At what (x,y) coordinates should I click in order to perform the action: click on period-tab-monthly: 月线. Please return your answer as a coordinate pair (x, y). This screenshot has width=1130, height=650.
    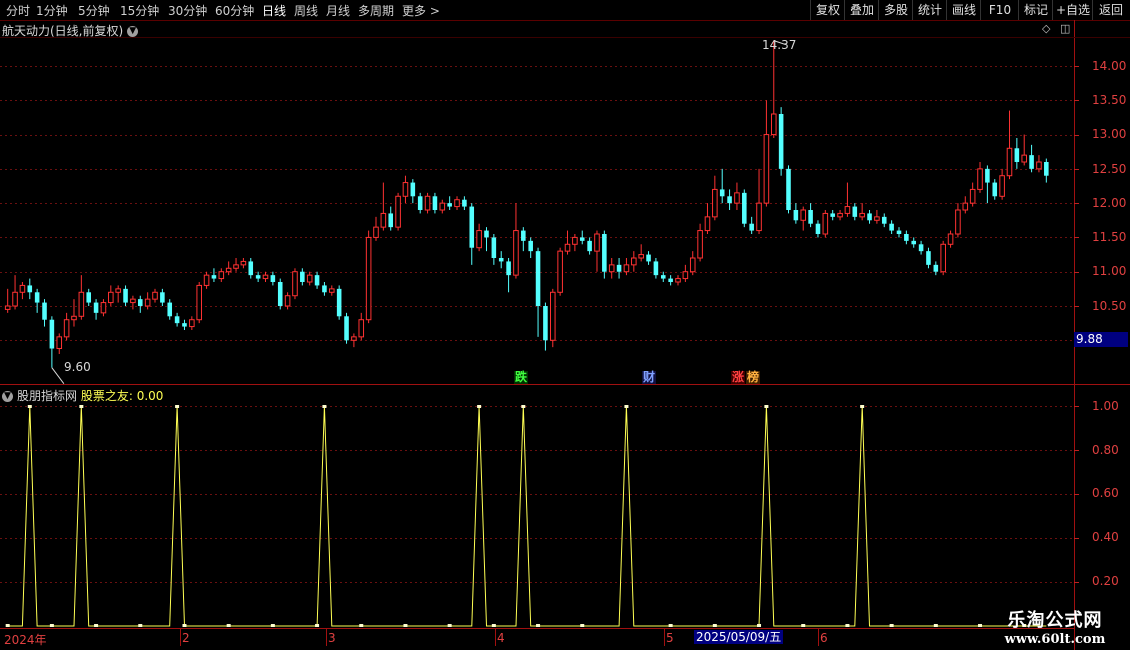
    Looking at the image, I should click on (338, 10).